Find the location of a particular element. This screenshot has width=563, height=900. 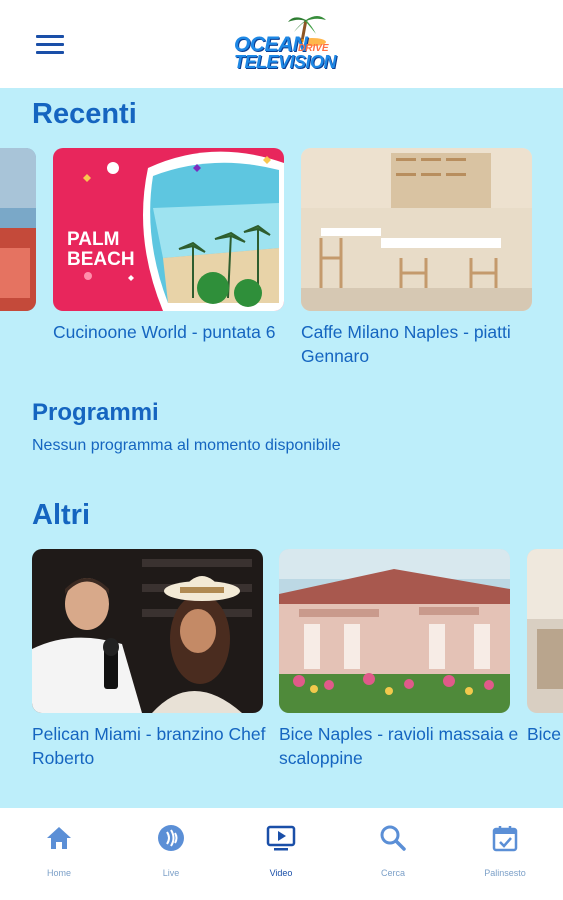

bottom-navigation: Home Live Video Cerca Palinsesto is located at coordinates (281, 854).